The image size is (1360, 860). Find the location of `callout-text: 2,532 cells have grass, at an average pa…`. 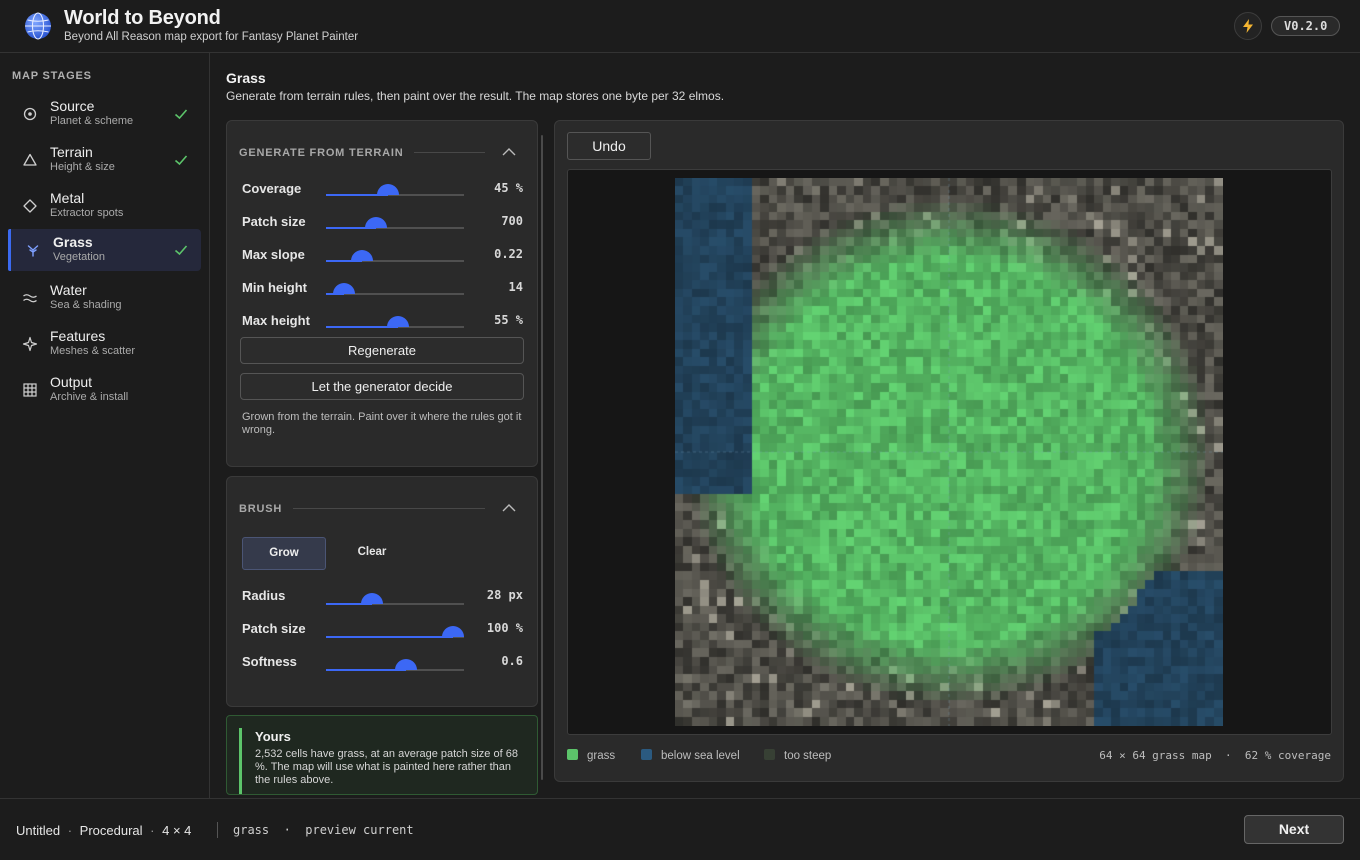

callout-text: 2,532 cells have grass, at an average pa… is located at coordinates (386, 767).